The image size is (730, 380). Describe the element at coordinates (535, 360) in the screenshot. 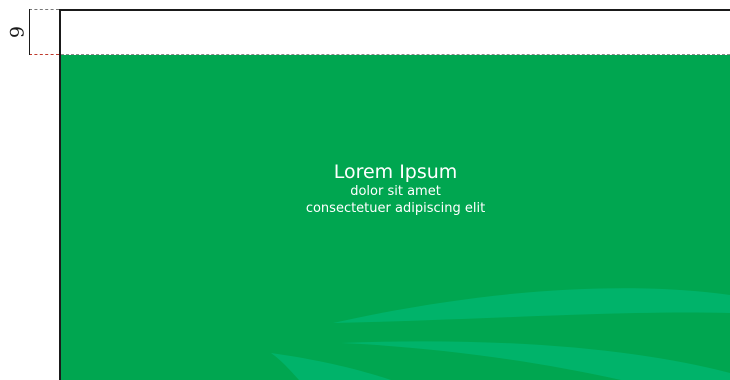

I see `swoosh-stroke-middle` at that location.